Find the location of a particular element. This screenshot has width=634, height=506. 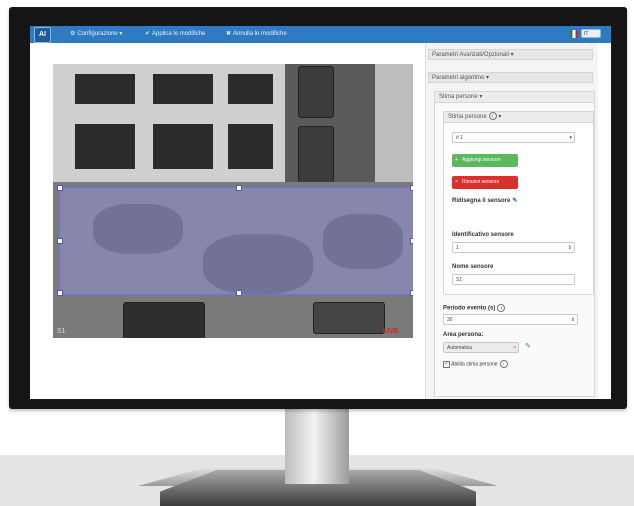

section-advanced-params: Parametri Avanzati/Opzionali ▾ is located at coordinates (510, 54).